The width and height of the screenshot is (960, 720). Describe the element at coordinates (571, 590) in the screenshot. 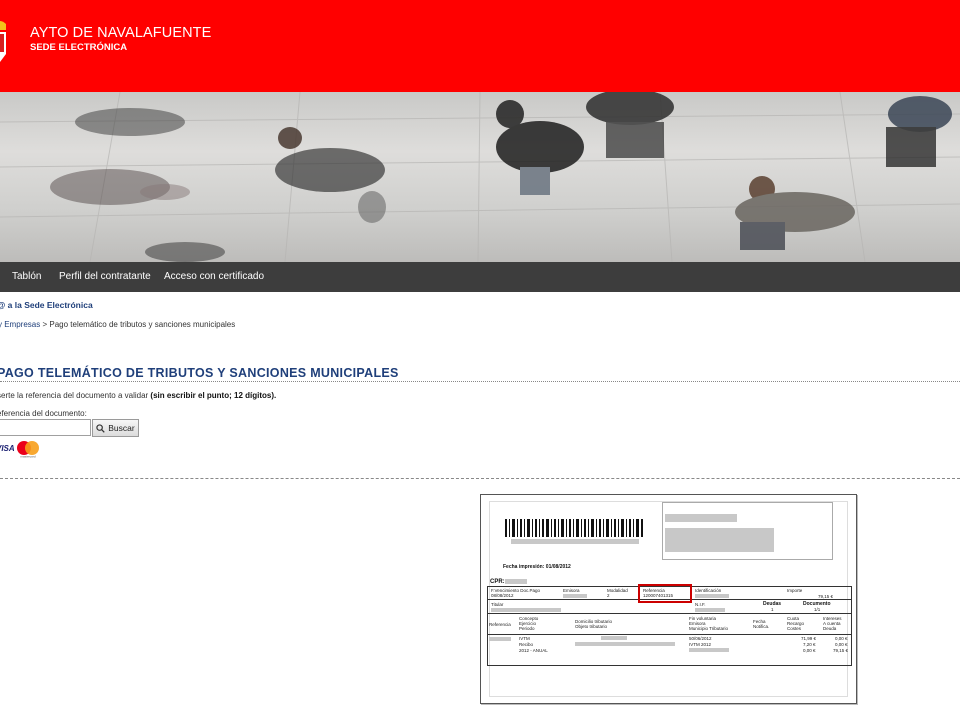

I see `doc-label-emisora: Emisora` at that location.